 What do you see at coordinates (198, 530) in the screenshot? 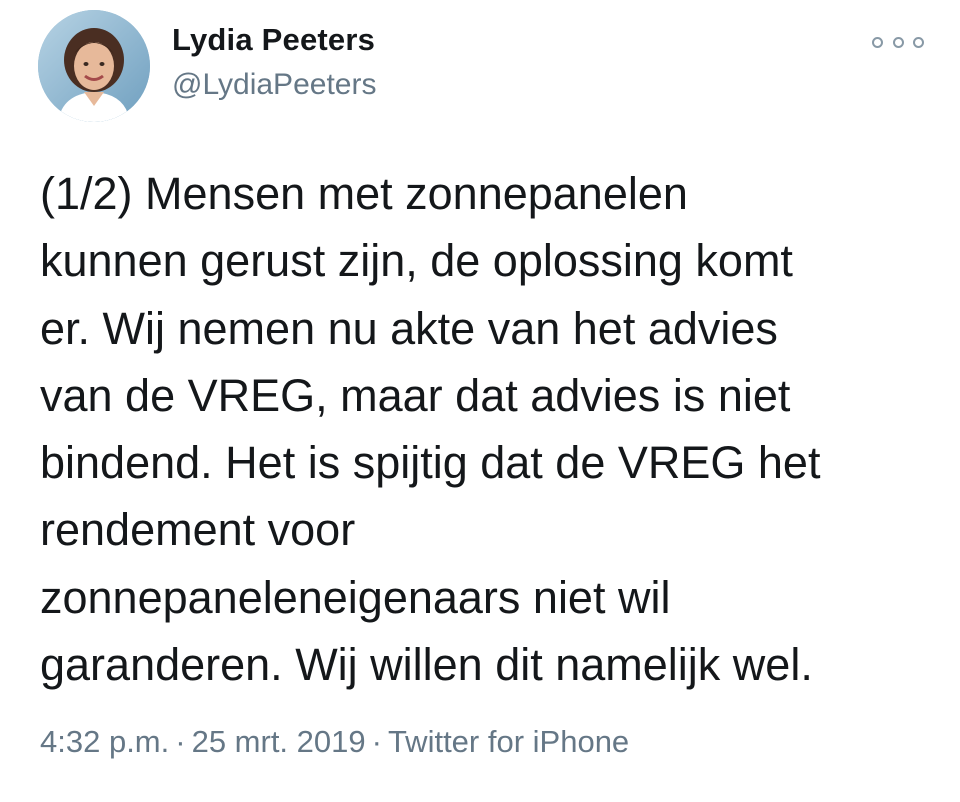
I see `tweet-text-line: rendement voor` at bounding box center [198, 530].